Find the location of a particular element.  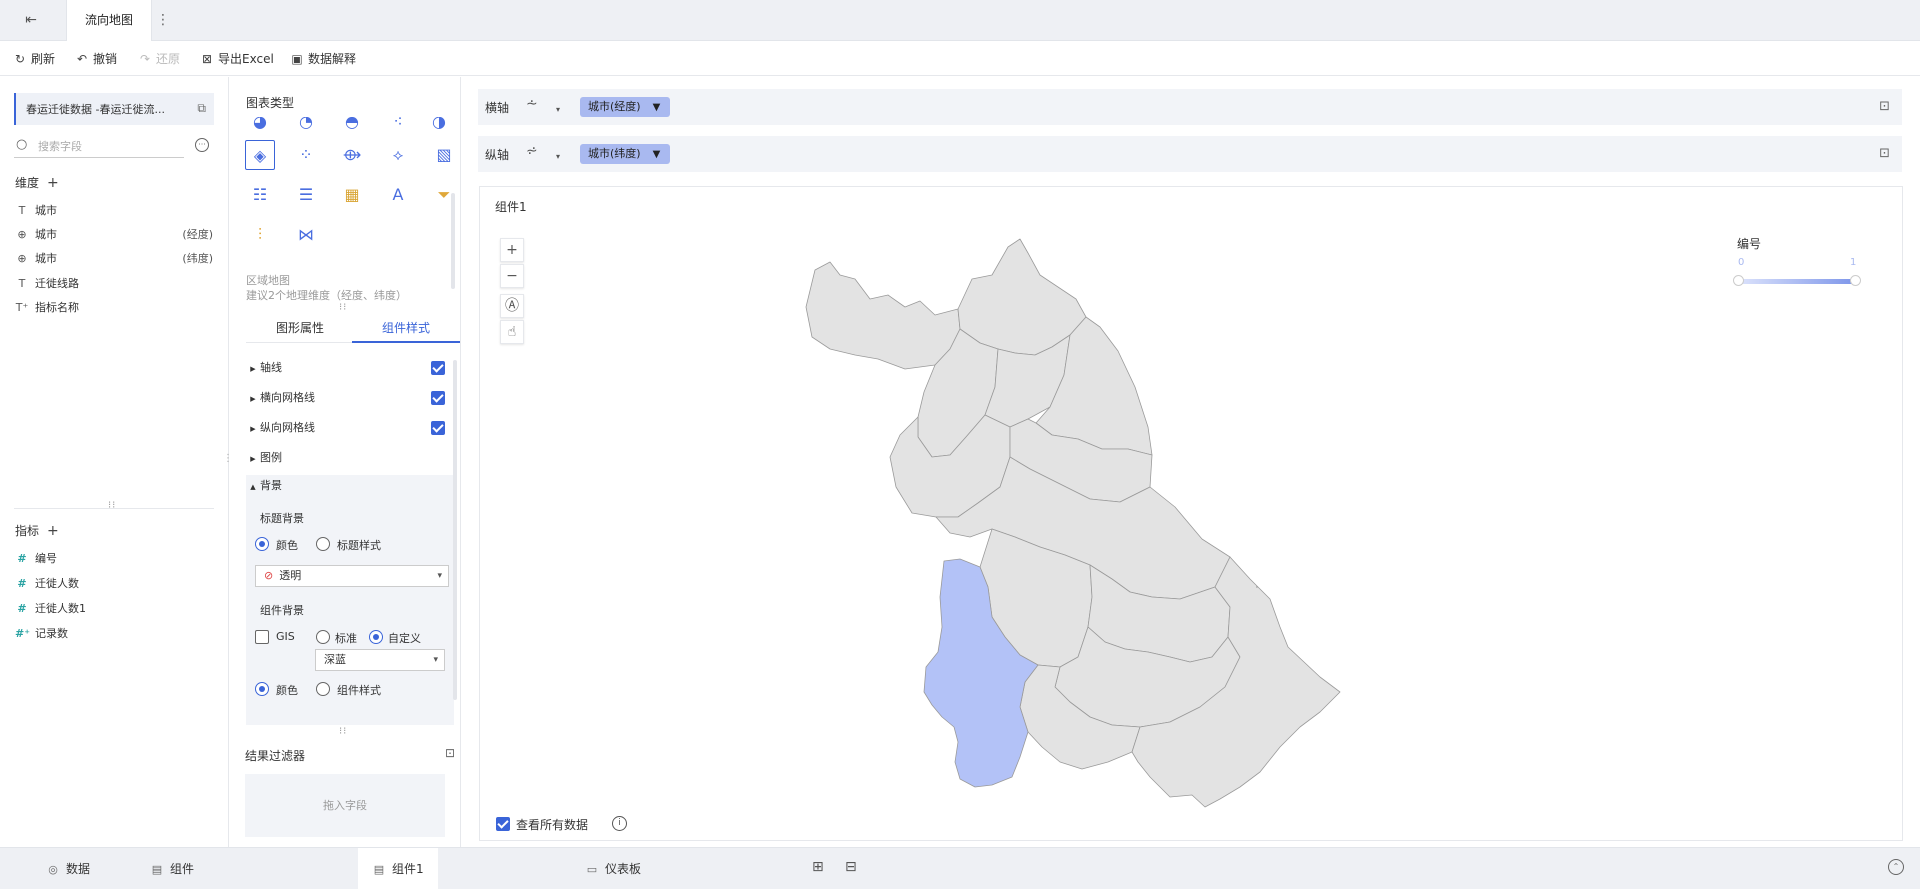

collapse-up-icon: ⌃ is located at coordinates (1896, 867).